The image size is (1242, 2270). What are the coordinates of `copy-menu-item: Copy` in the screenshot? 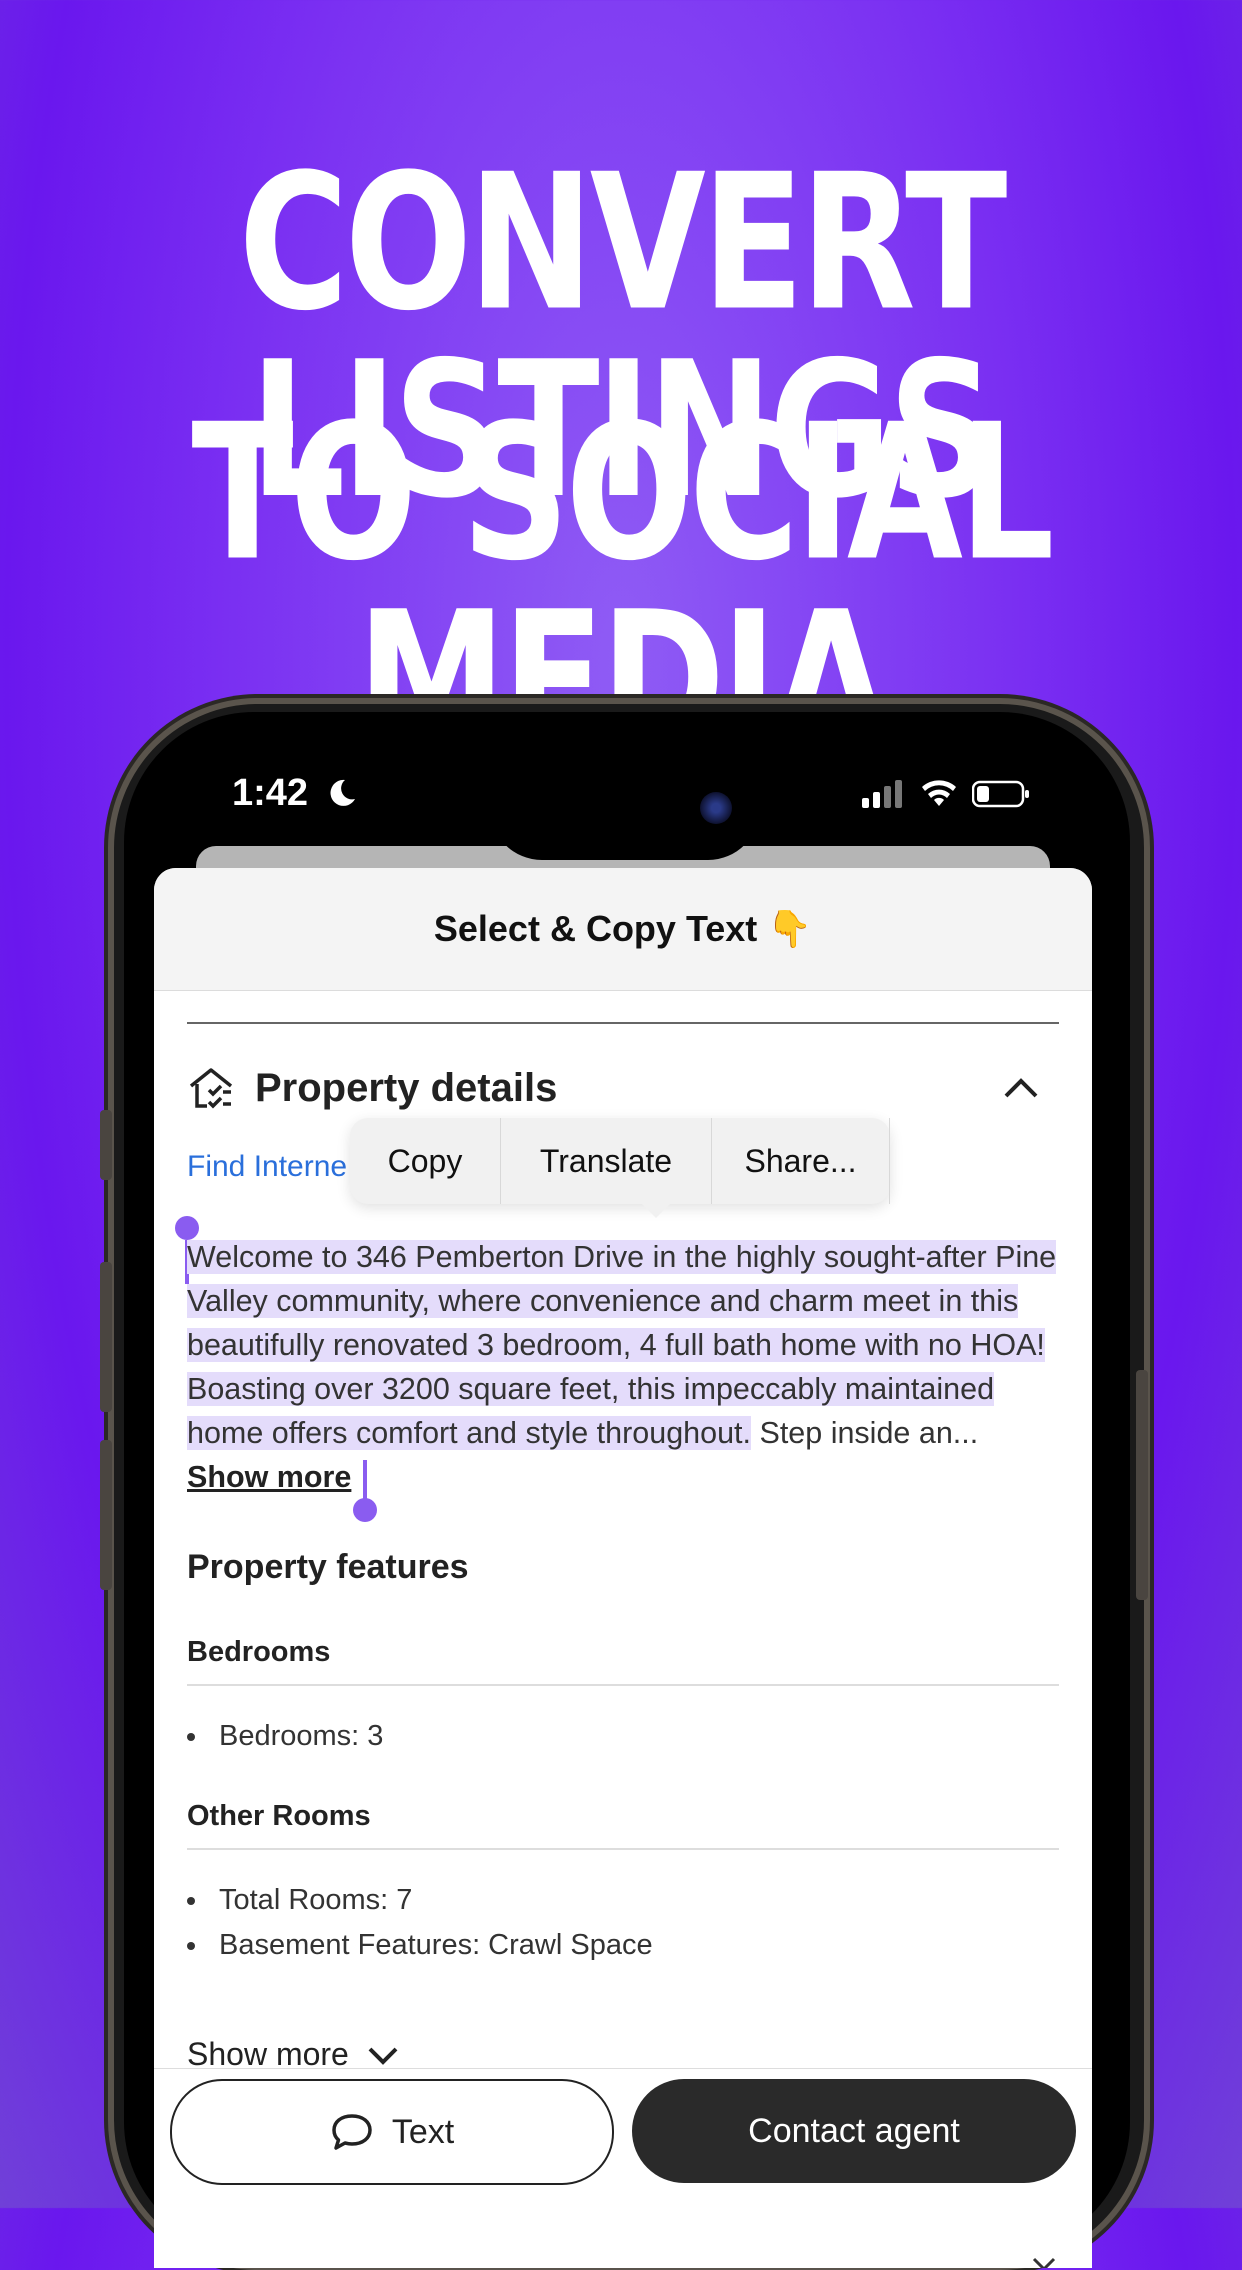 It's located at (425, 1161).